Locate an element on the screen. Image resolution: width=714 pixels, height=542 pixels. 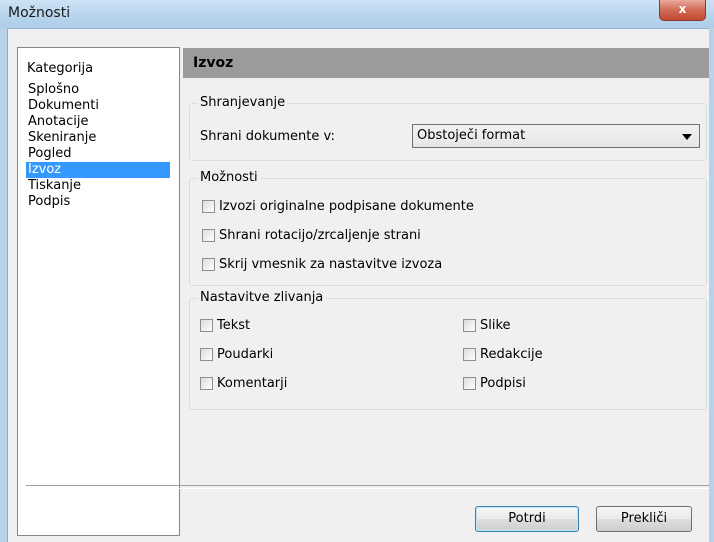
category-item-anotacije: Anotacije is located at coordinates (98, 122).